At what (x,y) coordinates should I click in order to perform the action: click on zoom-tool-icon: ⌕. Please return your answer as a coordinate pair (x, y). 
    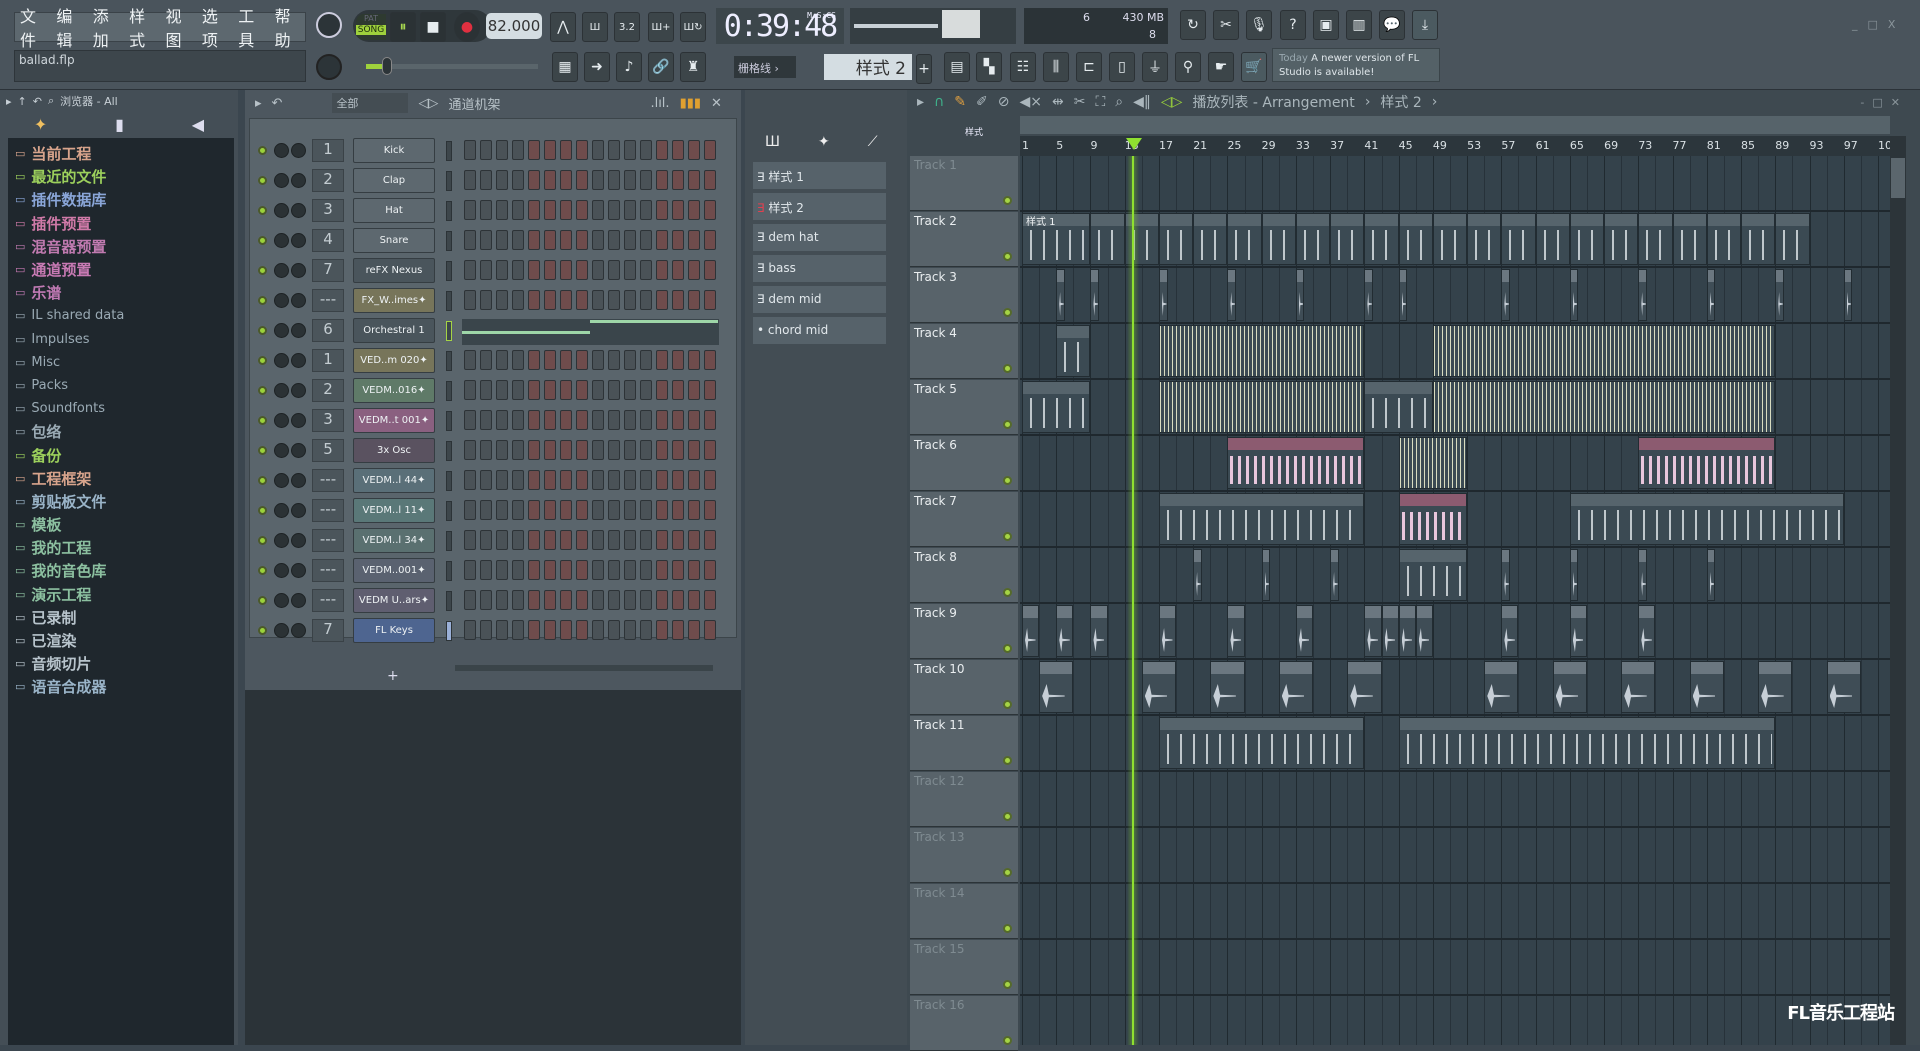
    Looking at the image, I should click on (1119, 102).